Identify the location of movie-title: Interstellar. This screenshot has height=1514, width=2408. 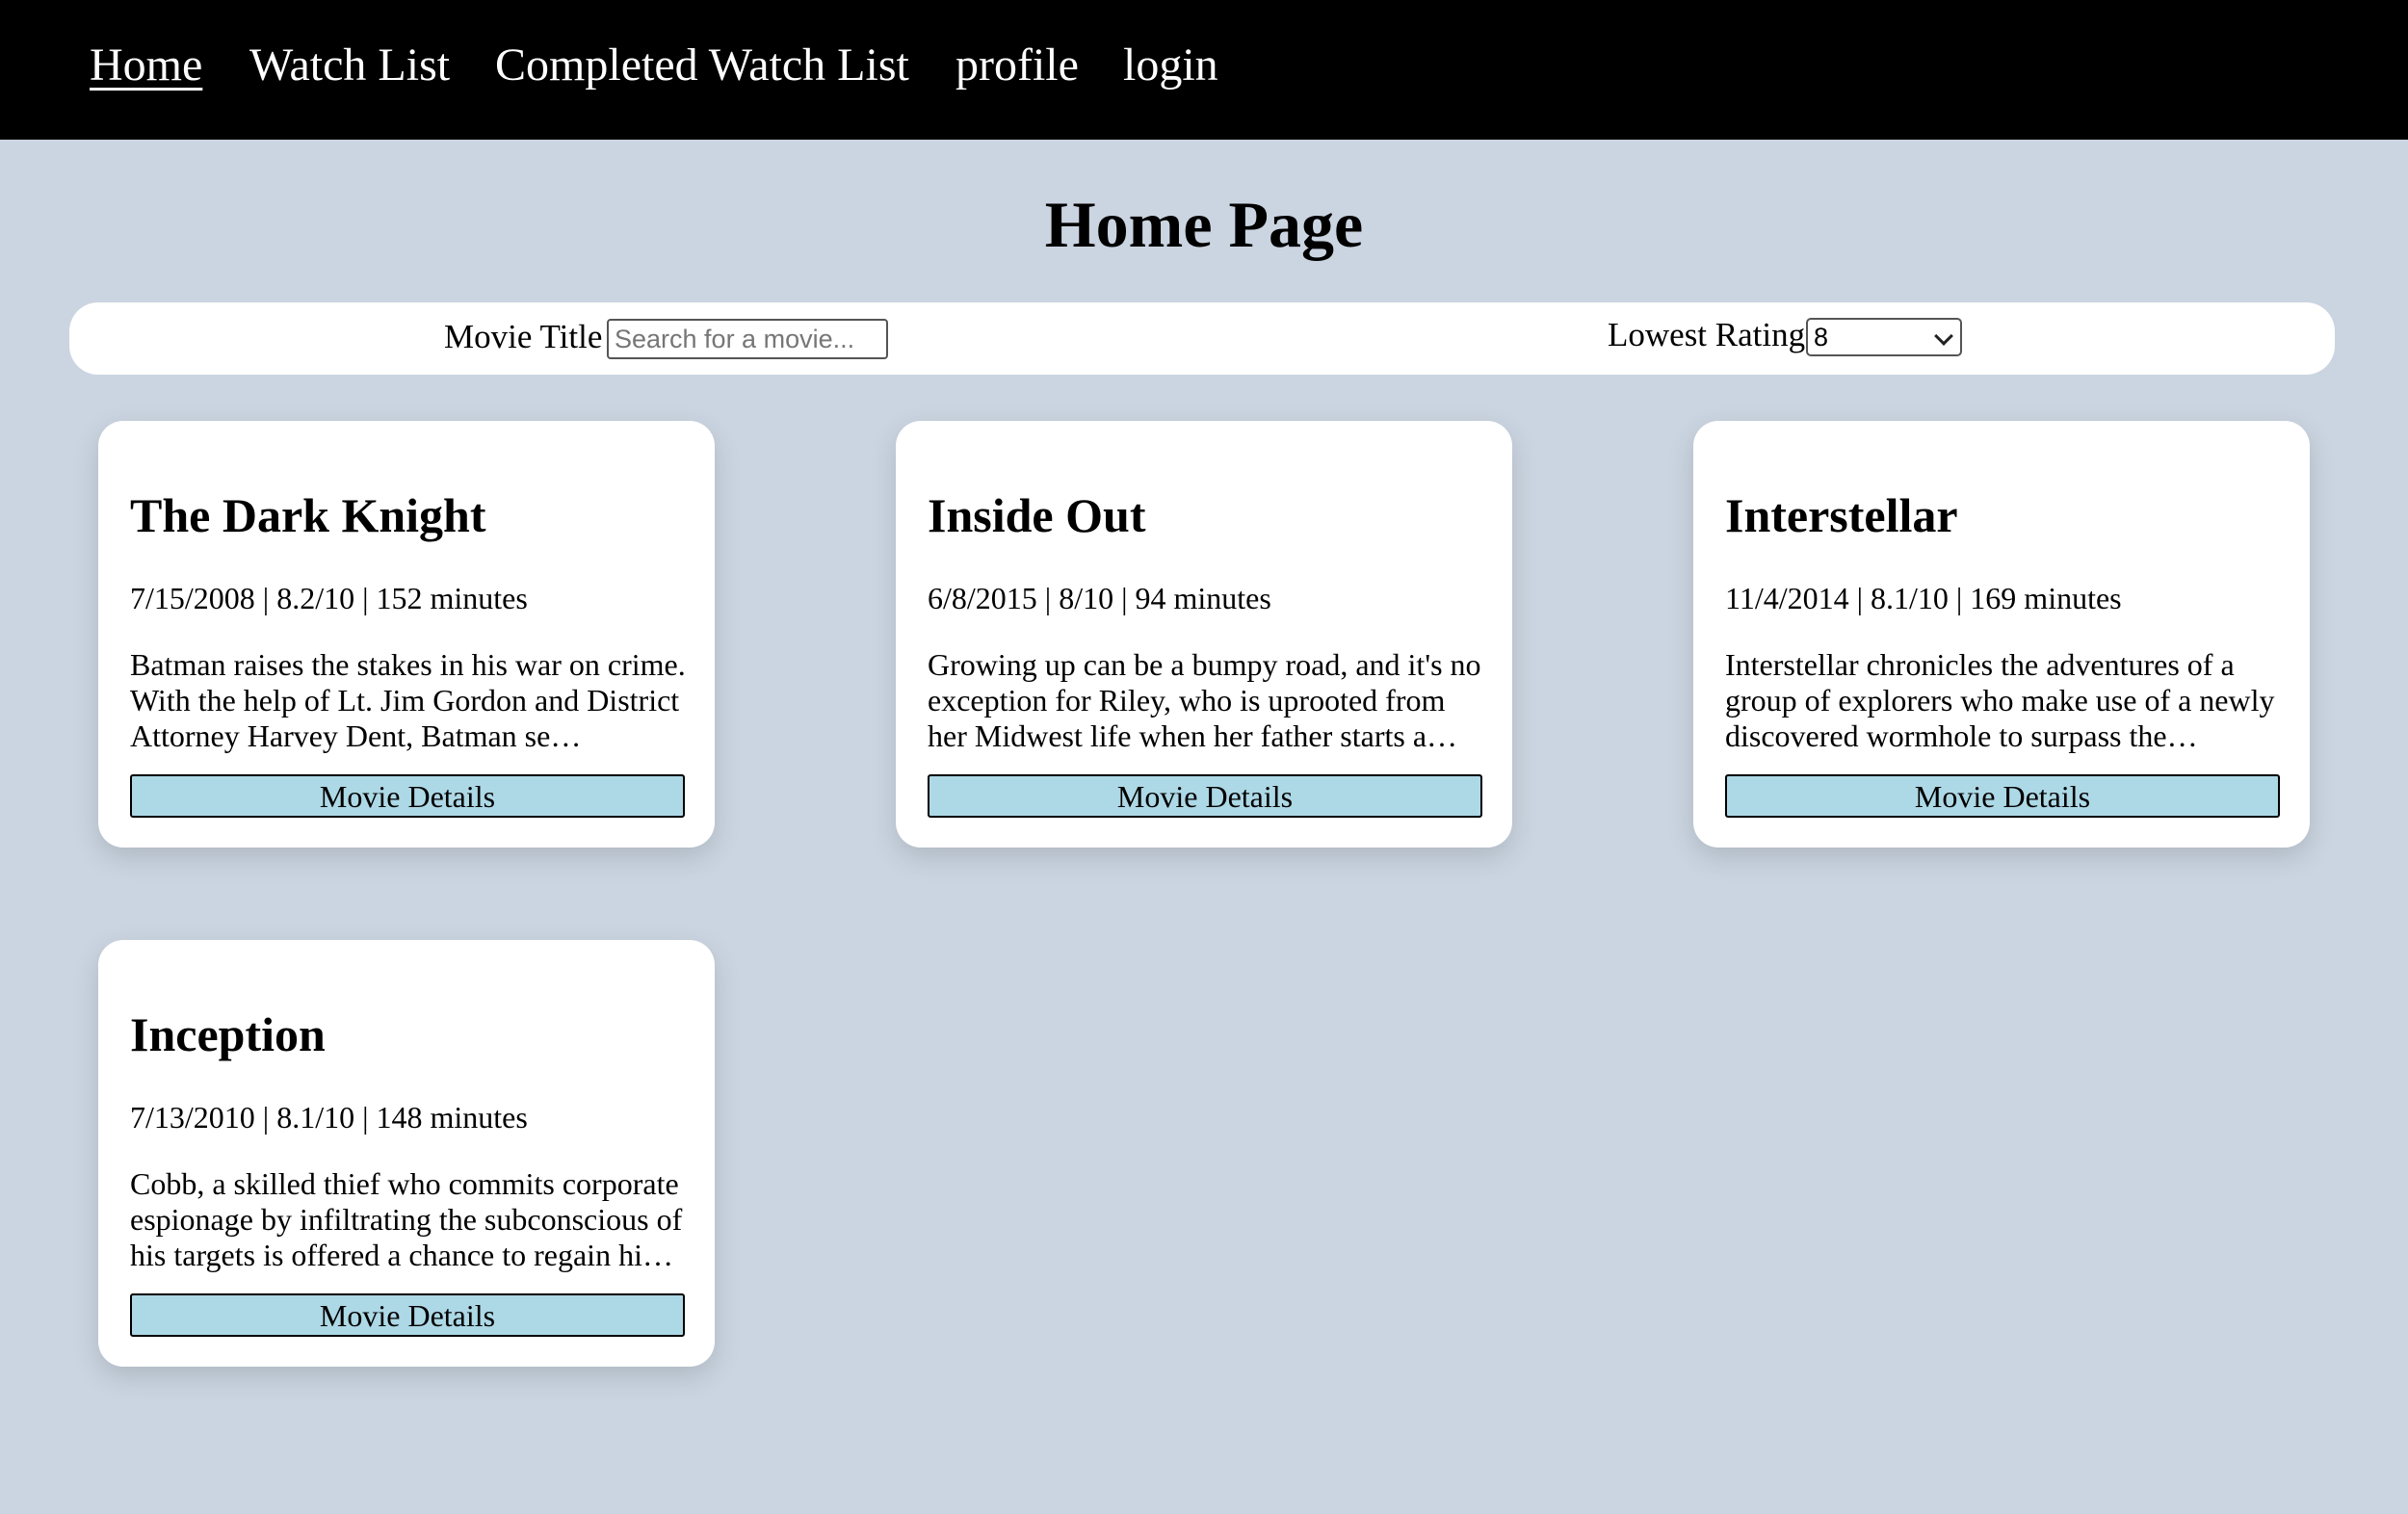
(1841, 515).